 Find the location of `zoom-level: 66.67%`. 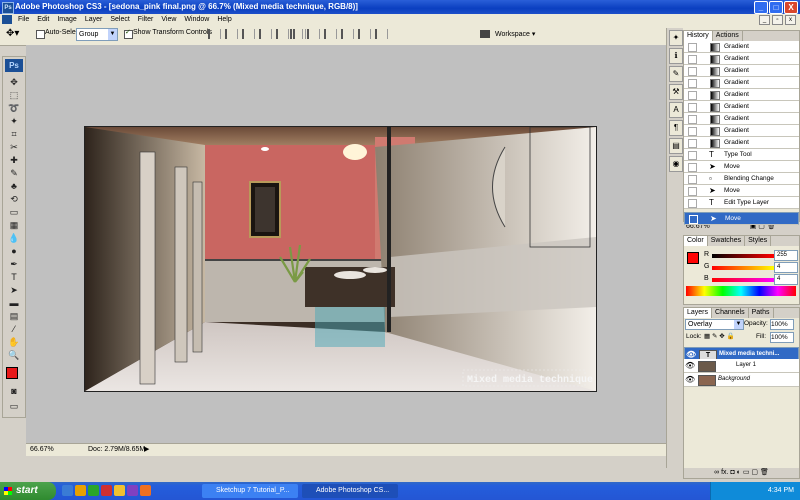

zoom-level: 66.67% is located at coordinates (42, 450).